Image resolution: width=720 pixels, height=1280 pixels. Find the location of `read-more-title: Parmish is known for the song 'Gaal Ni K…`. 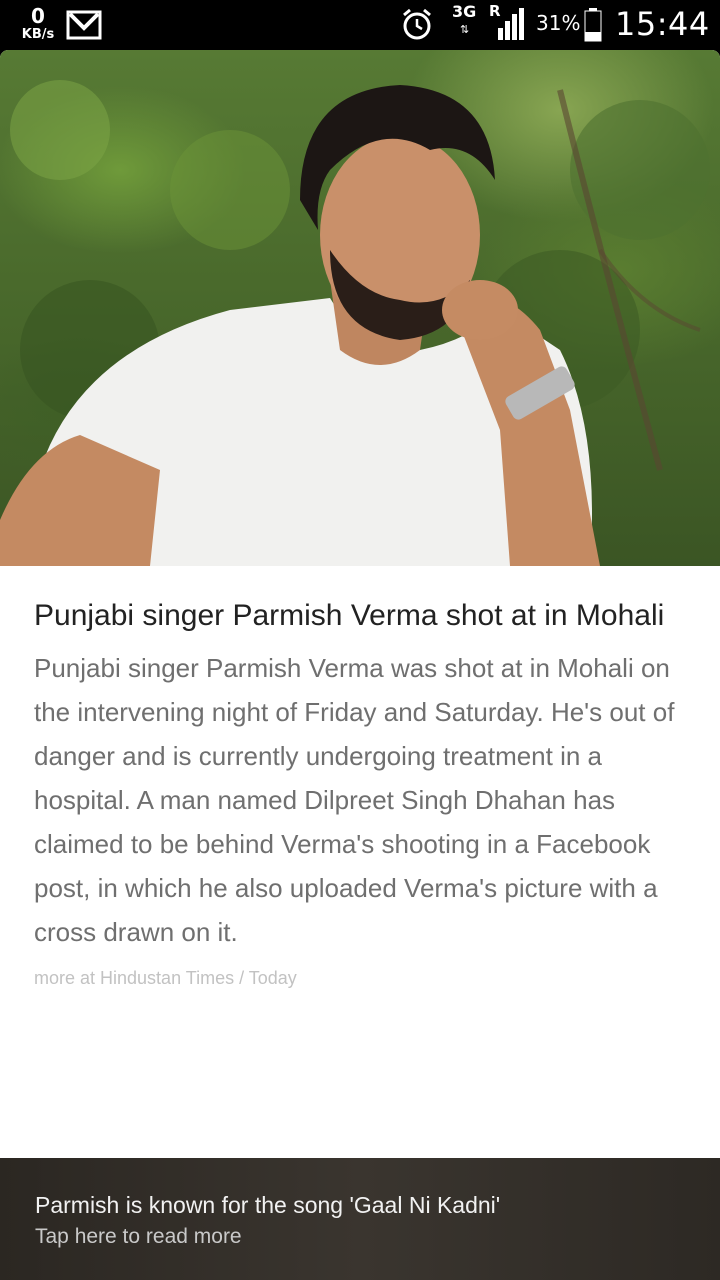

read-more-title: Parmish is known for the song 'Gaal Ni K… is located at coordinates (268, 1205).